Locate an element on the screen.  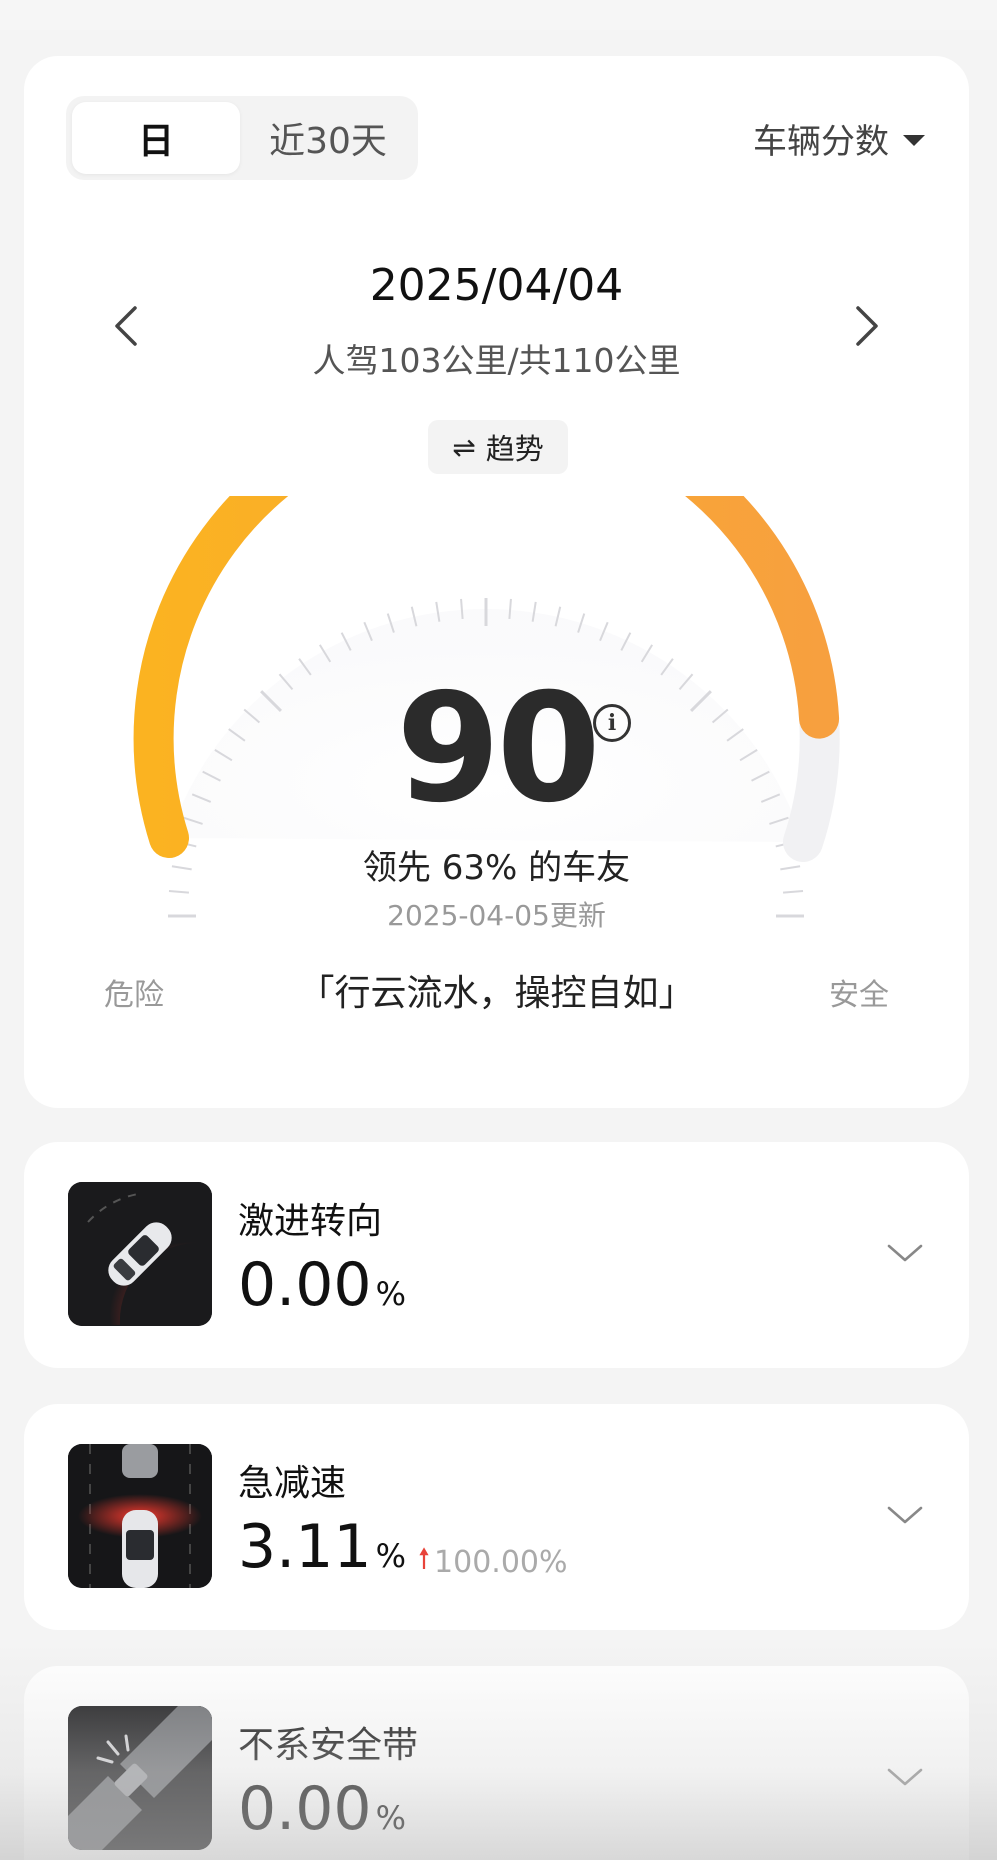
lead-percentile-text: 领先 63% 的车友 is located at coordinates (496, 868).